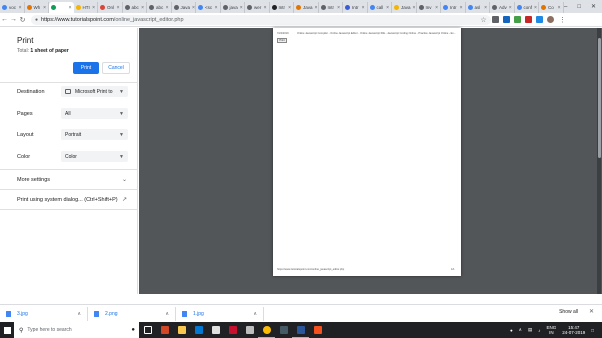 The width and height of the screenshot is (602, 338). I want to click on show-hidden-icons: ∧, so click(520, 330).